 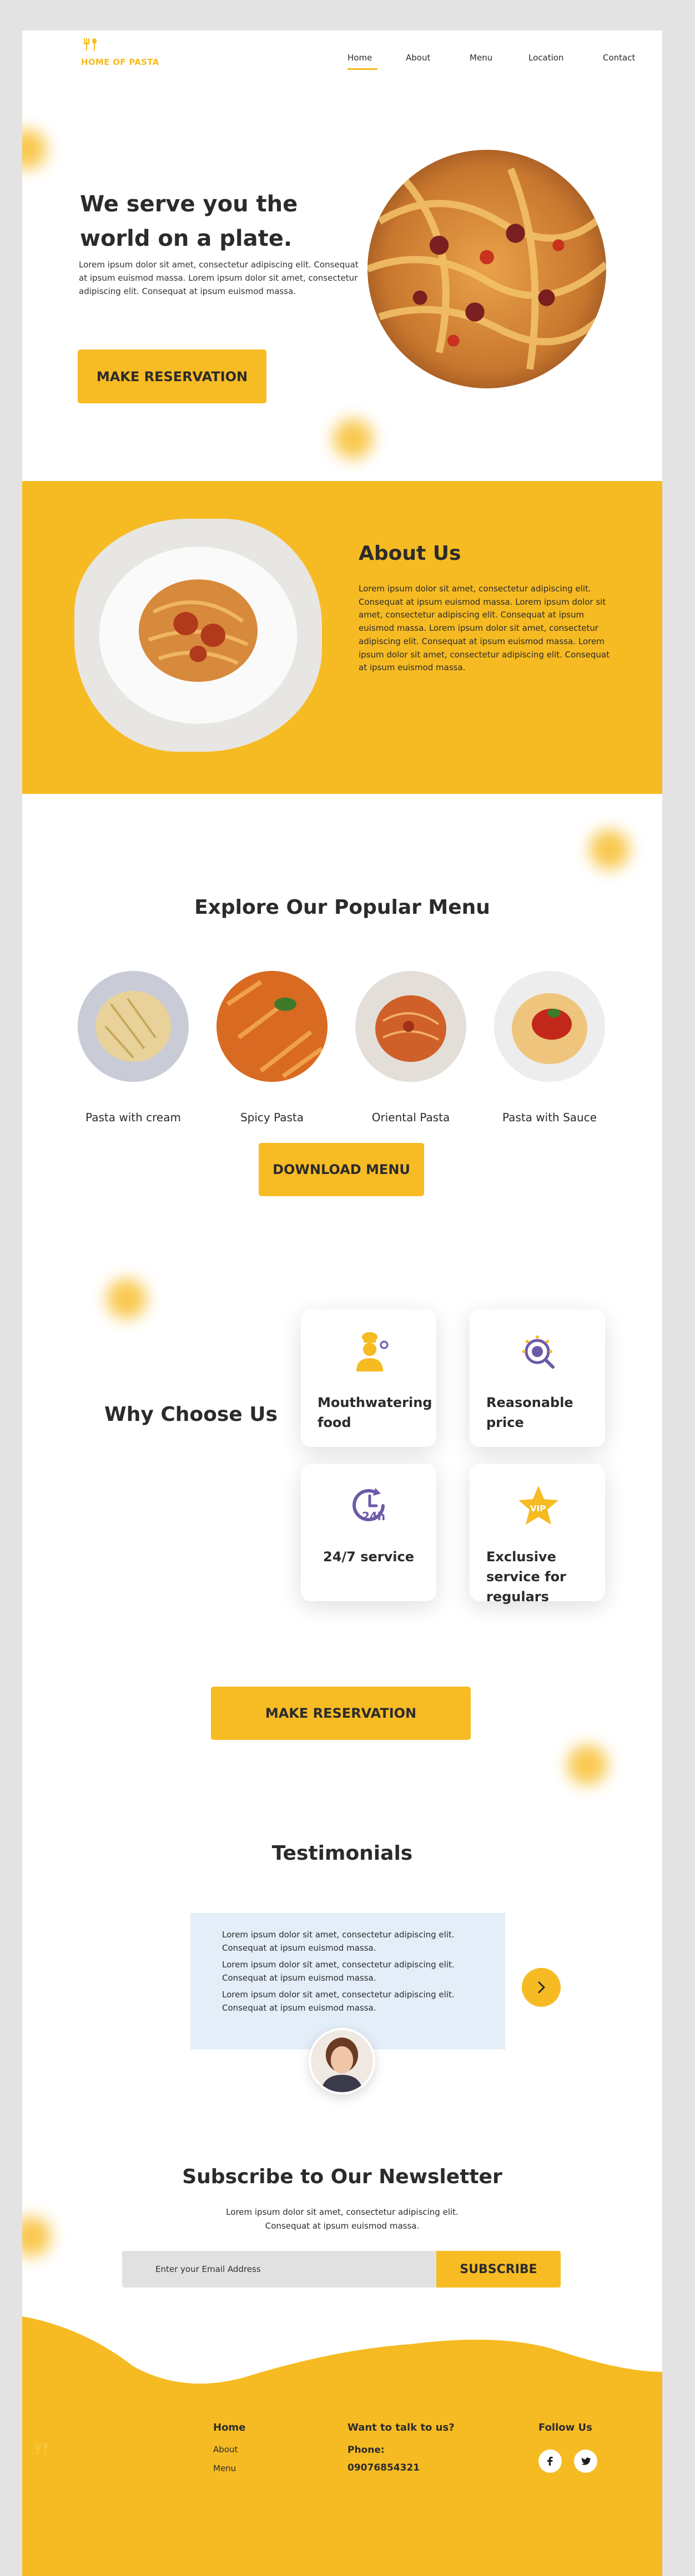 I want to click on price-tag-icon, so click(x=538, y=1352).